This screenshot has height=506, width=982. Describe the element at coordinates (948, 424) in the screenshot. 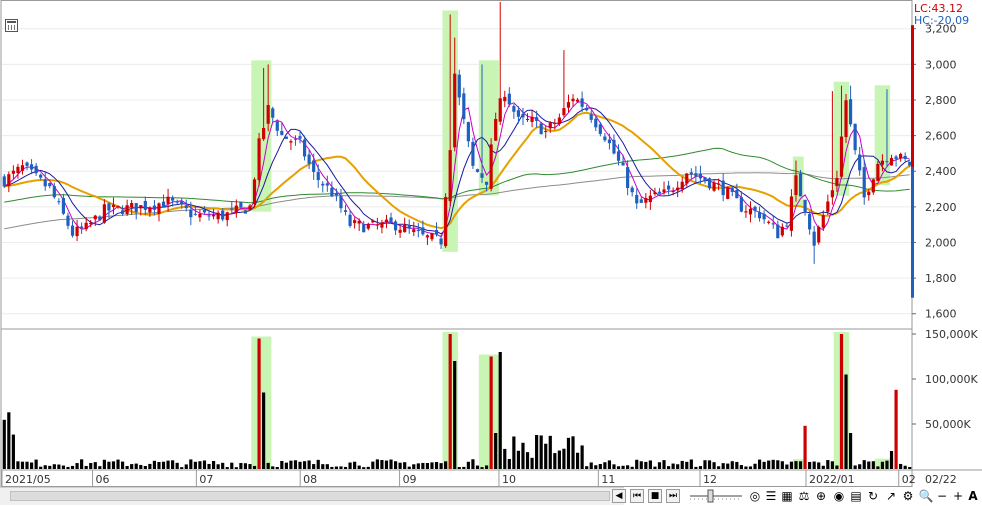

I see `volume-tick-label: 50,000K` at that location.